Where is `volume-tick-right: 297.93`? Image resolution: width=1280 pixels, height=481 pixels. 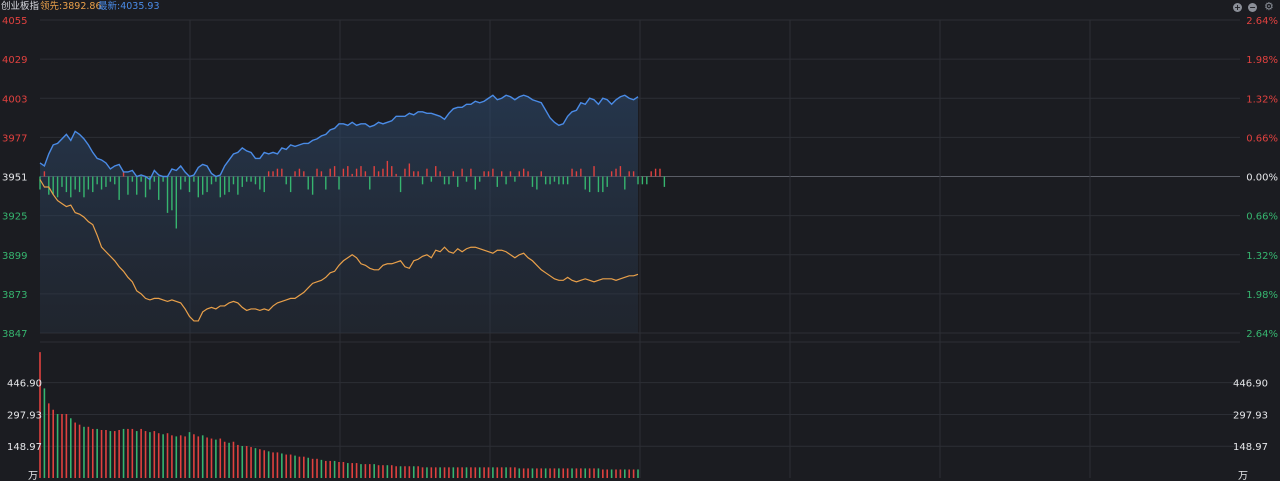
volume-tick-right: 297.93 is located at coordinates (1250, 415).